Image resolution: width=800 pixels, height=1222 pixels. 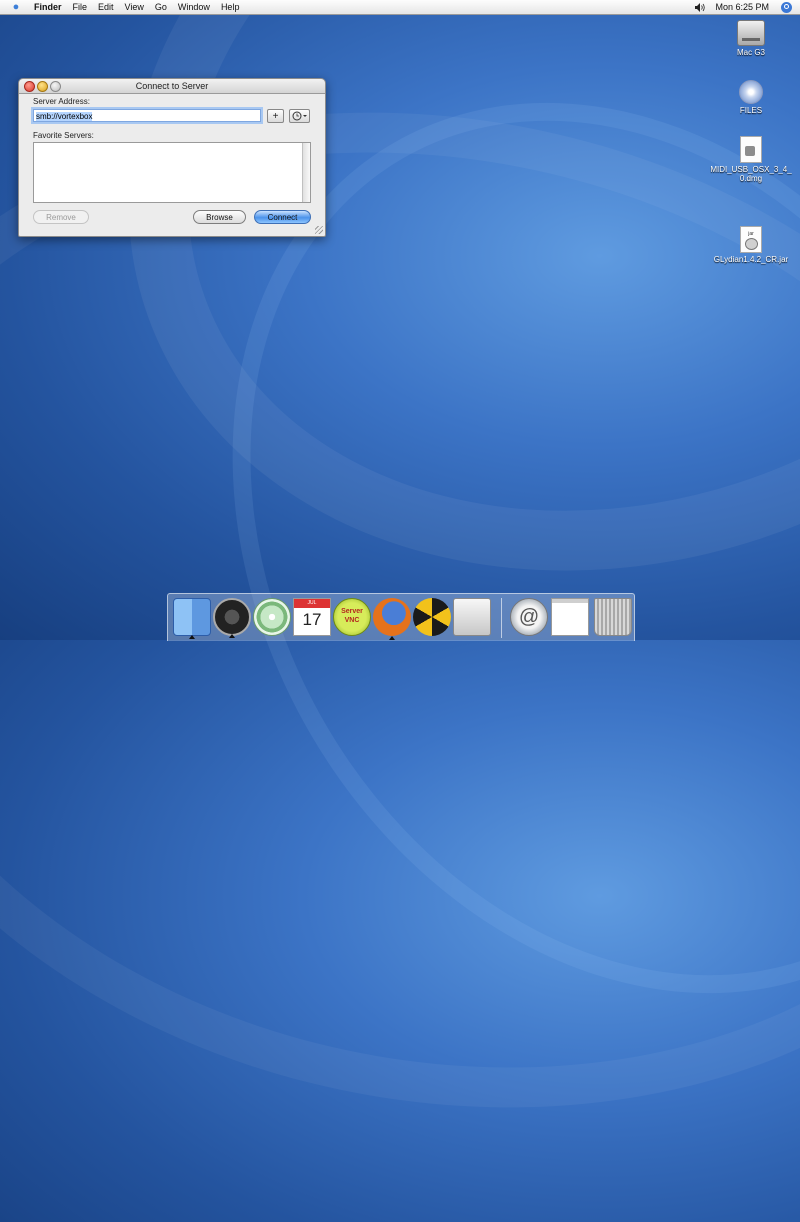 I want to click on menu-app-name: Finder, so click(x=48, y=7).